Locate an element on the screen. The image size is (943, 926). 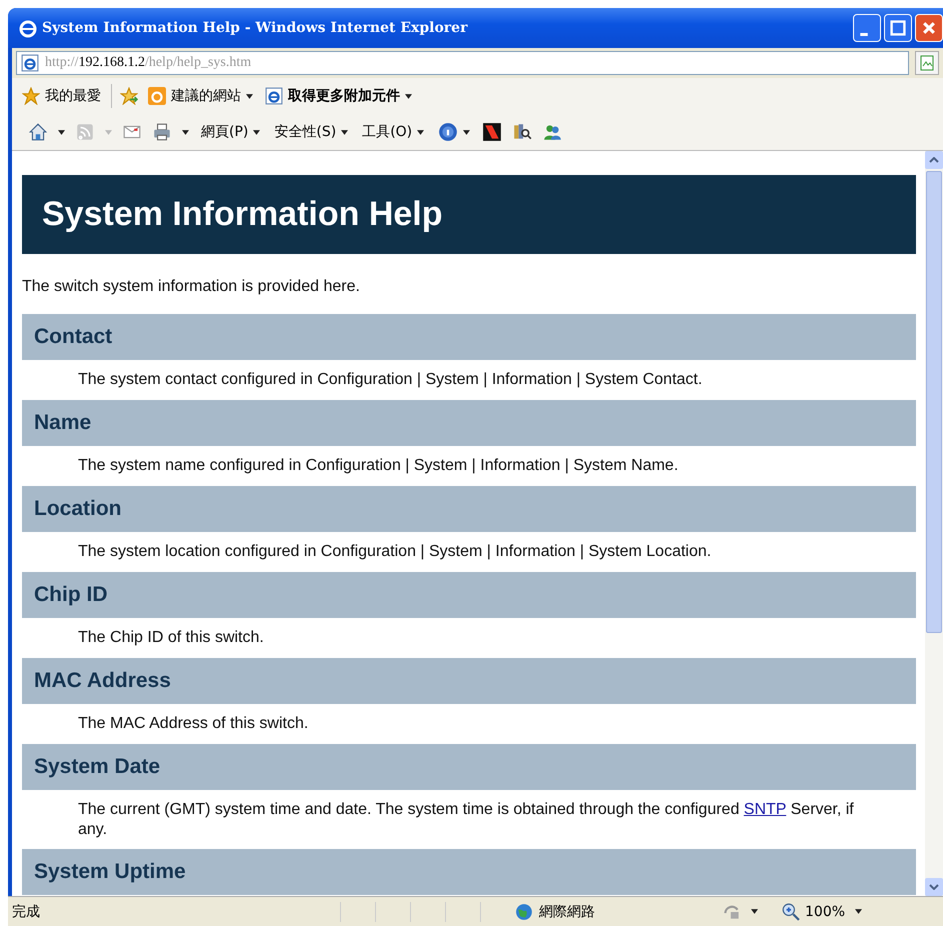
section-description: The system name configured in Configuration | System | Information | System Name. is located at coordinates (379, 466).